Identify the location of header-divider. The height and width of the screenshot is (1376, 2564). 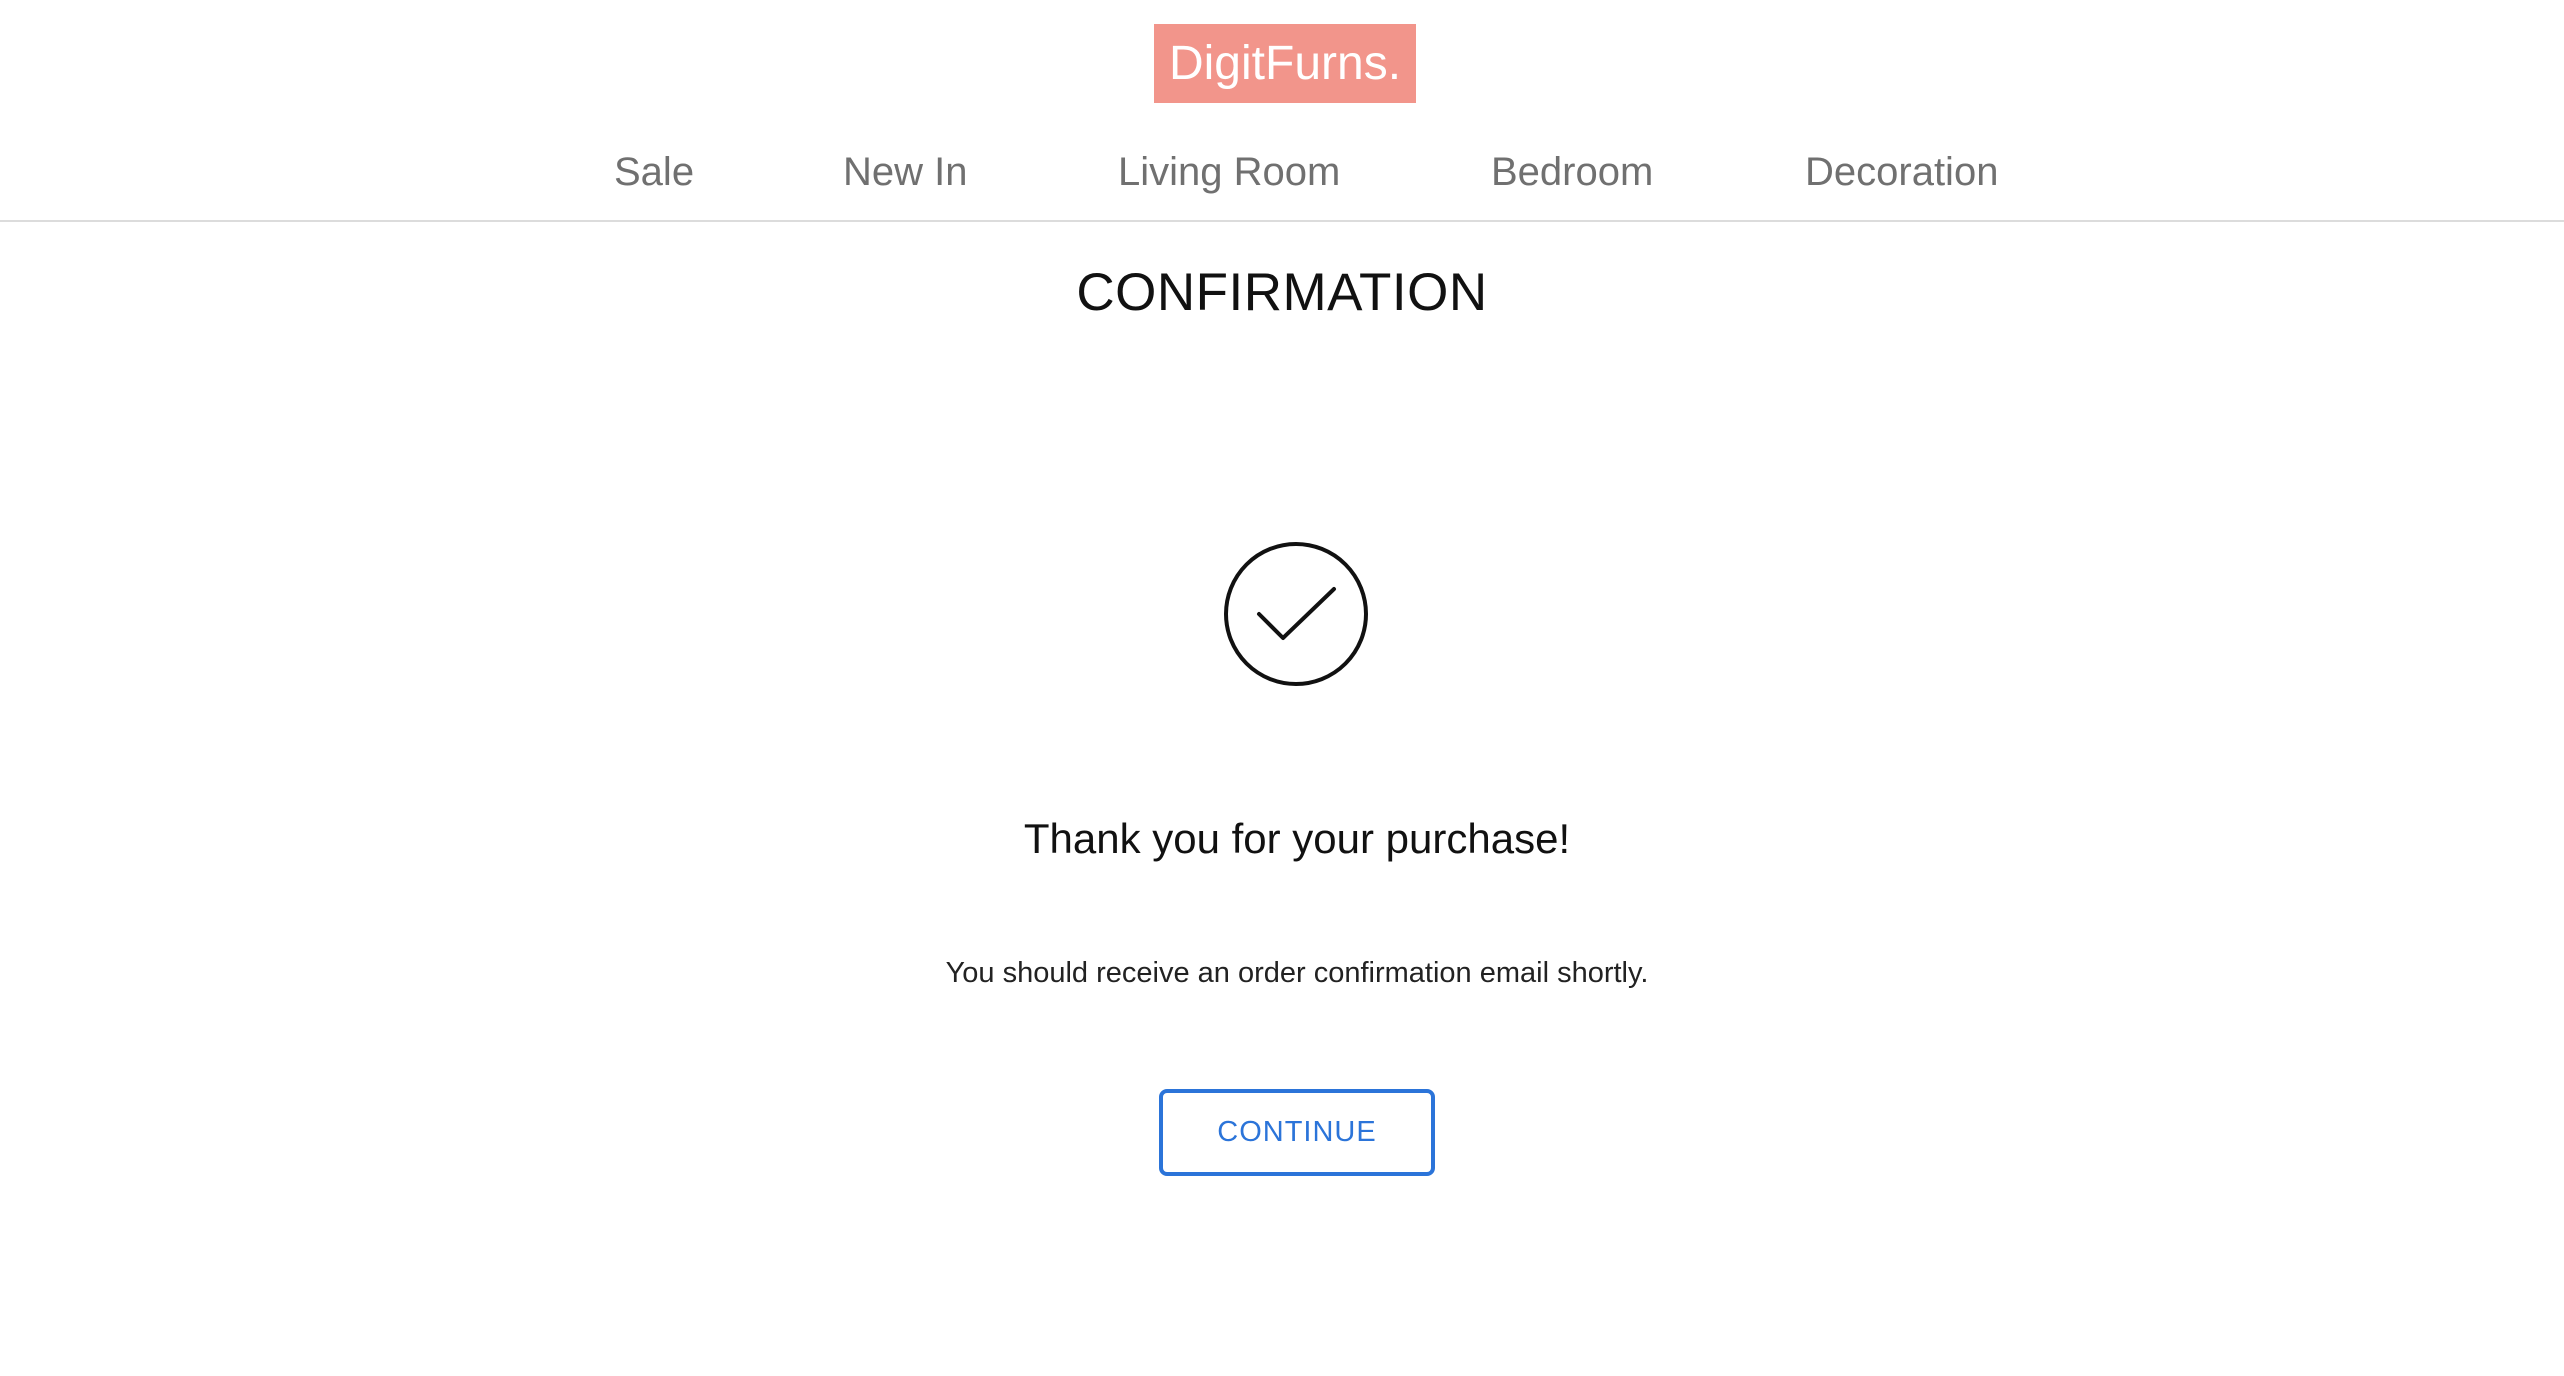
(1282, 221).